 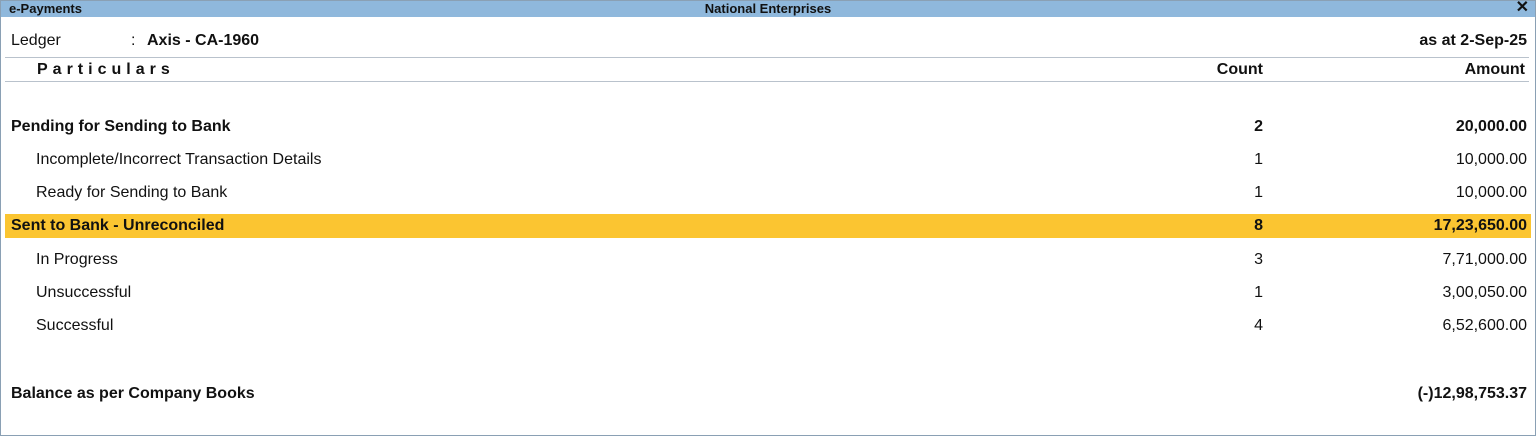 I want to click on ledger-colon: :, so click(x=133, y=40).